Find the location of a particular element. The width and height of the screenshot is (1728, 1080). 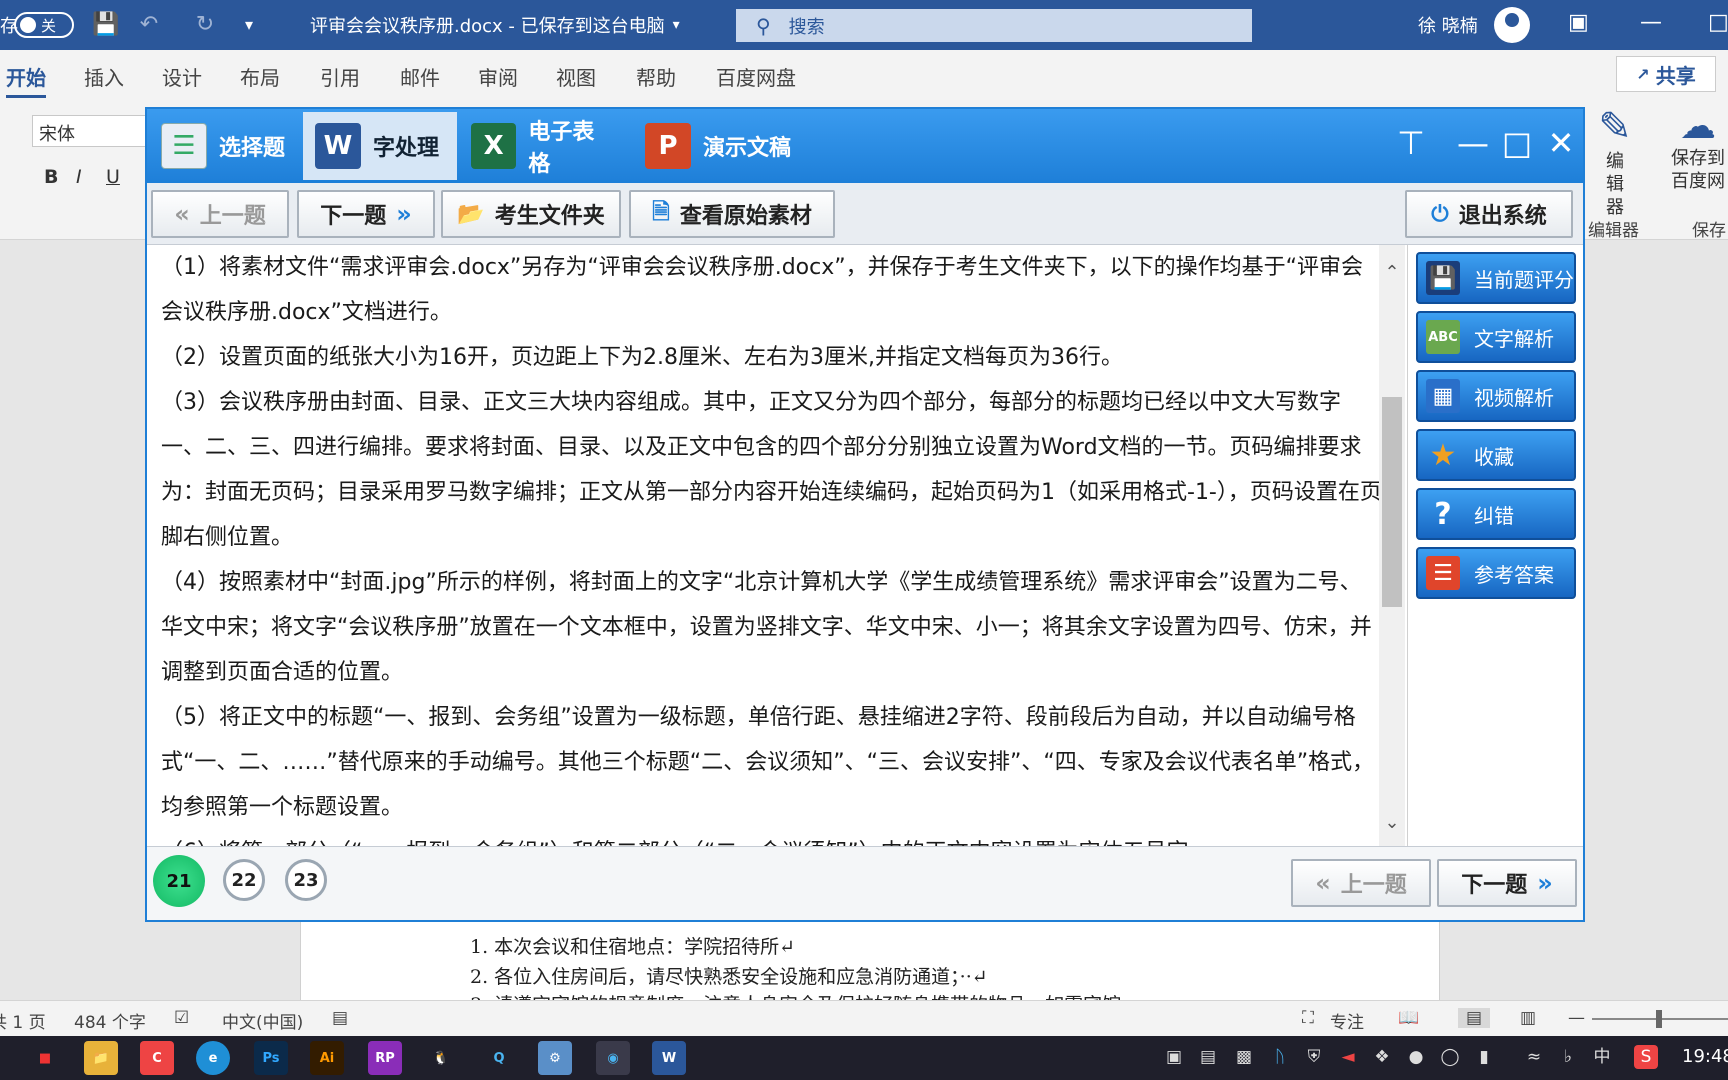

share-button: ↗ 共享 is located at coordinates (1666, 74).